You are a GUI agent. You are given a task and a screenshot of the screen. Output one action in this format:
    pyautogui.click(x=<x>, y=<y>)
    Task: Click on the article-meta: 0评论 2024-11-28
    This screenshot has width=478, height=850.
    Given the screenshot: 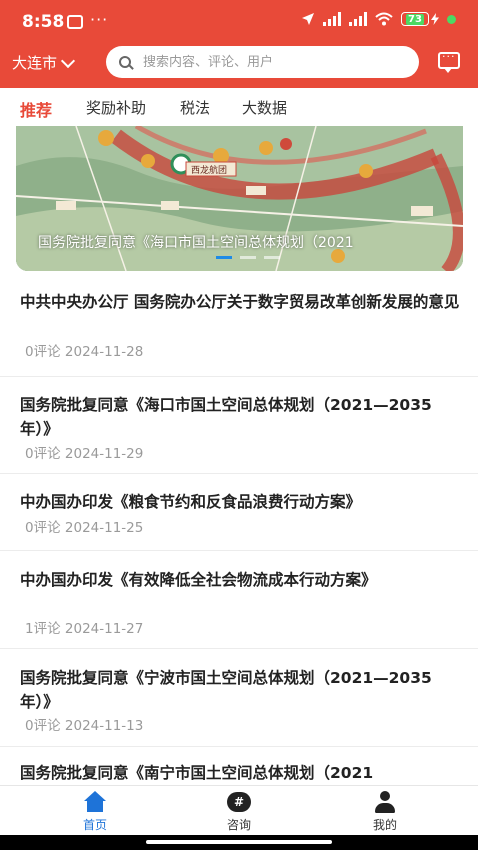 What is the action you would take?
    pyautogui.click(x=84, y=350)
    